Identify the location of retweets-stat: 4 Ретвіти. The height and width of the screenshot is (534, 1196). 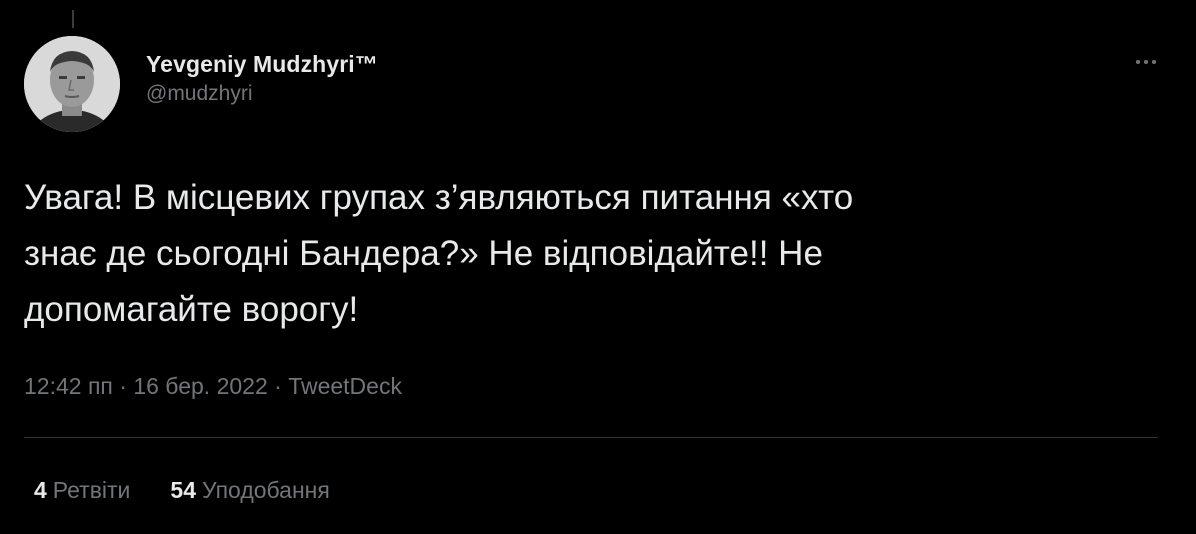
(82, 490).